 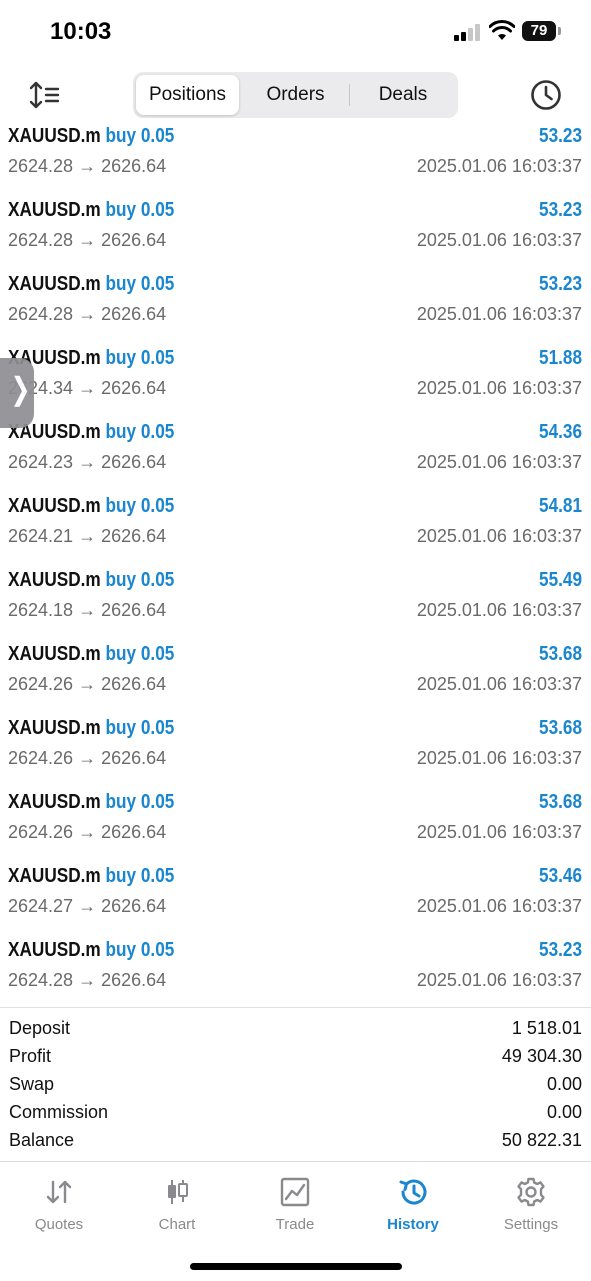 What do you see at coordinates (295, 1086) in the screenshot?
I see `summary-row-swap: Swap 0.00` at bounding box center [295, 1086].